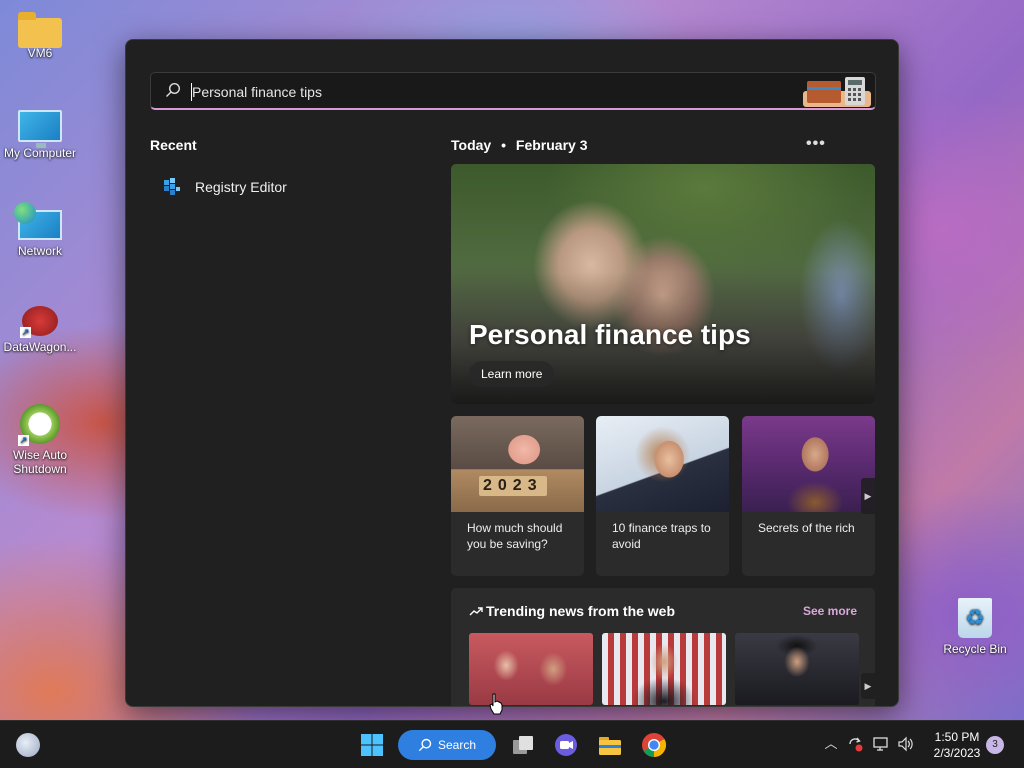 The image size is (1024, 768). I want to click on hand-cursor-icon, so click(496, 704).